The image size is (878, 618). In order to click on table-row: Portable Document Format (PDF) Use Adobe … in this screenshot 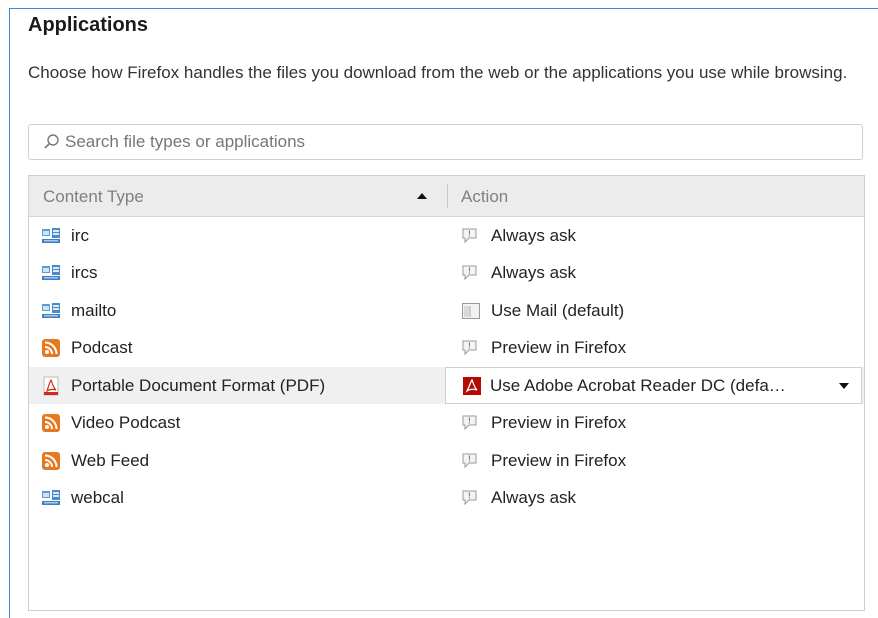, I will do `click(446, 385)`.